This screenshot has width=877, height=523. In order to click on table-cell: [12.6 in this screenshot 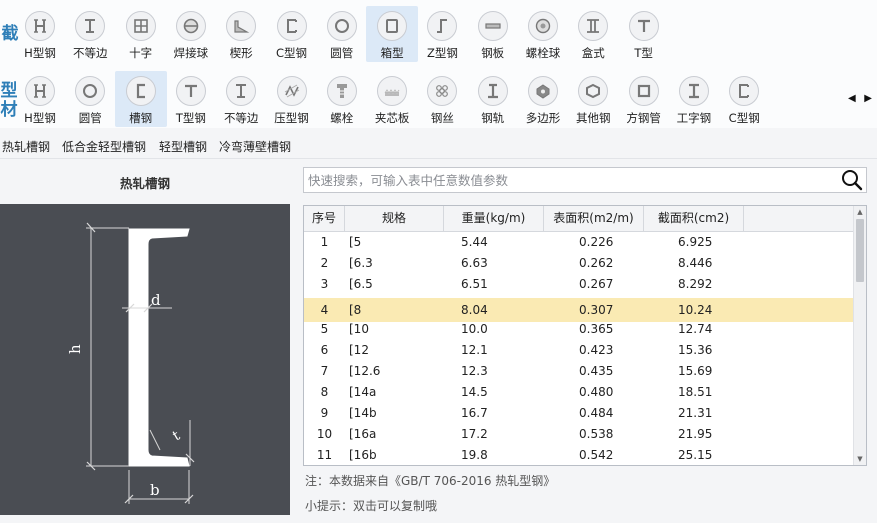, I will do `click(365, 371)`.